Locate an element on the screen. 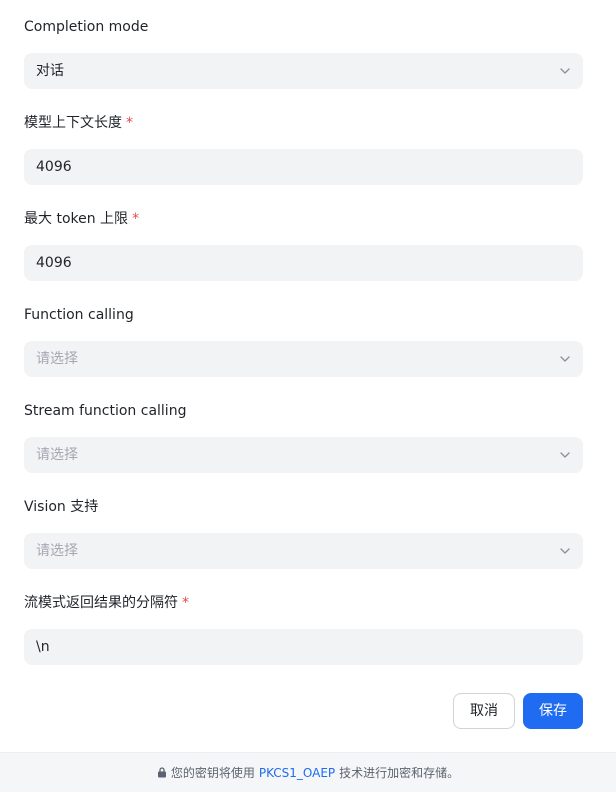  vision-support-label-text: Vision 支持 is located at coordinates (61, 507).